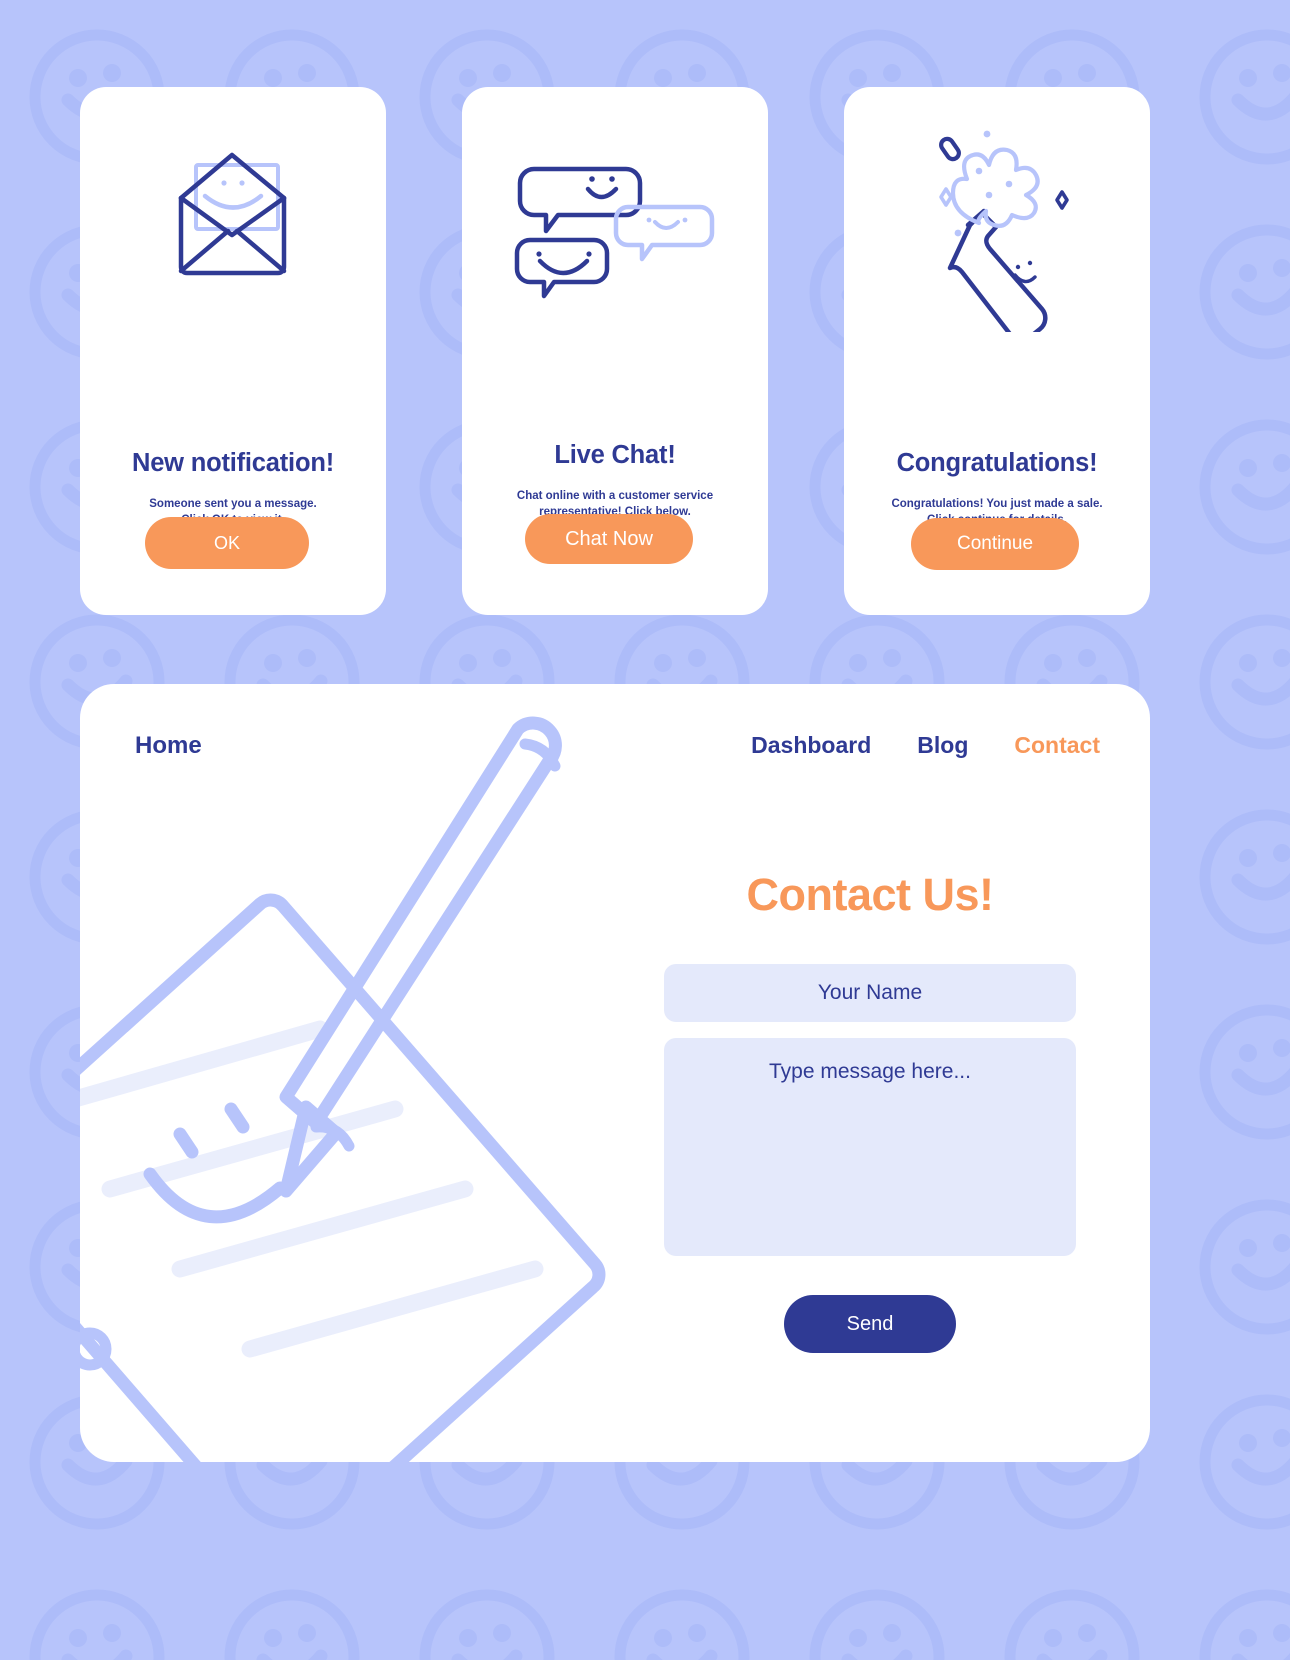 The image size is (1290, 1660). What do you see at coordinates (227, 543) in the screenshot?
I see `ok-button: OK` at bounding box center [227, 543].